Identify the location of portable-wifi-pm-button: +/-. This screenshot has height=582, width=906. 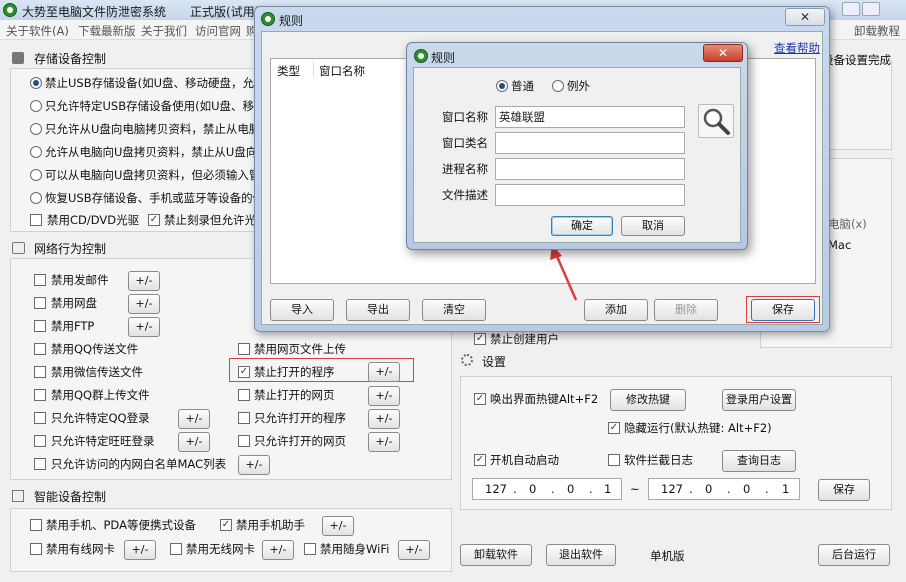
(414, 550).